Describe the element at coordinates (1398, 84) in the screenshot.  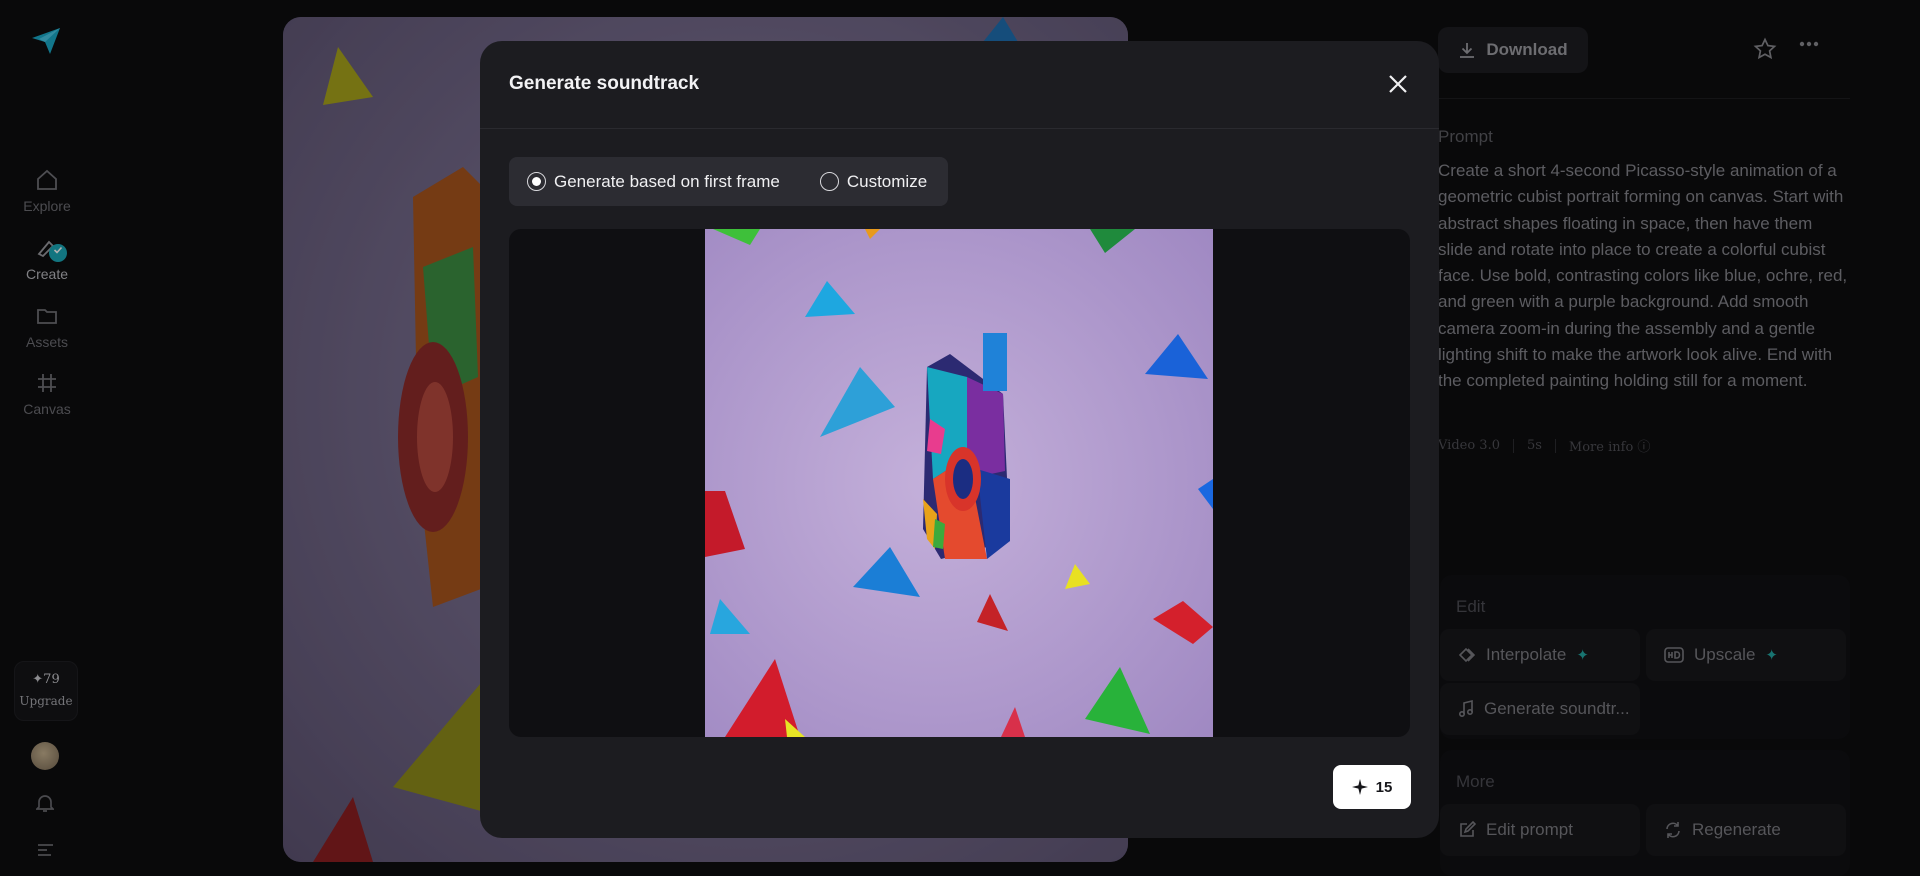
I see `close-icon` at that location.